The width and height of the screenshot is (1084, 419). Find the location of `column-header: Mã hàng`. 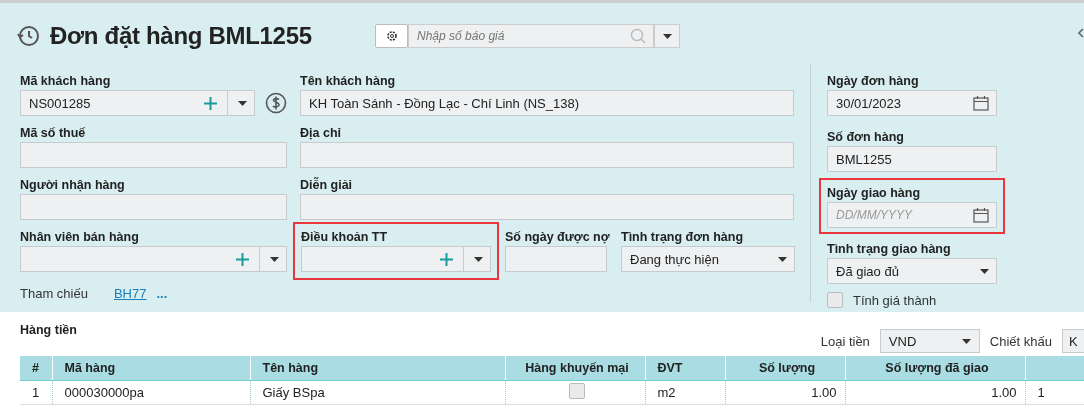

column-header: Mã hàng is located at coordinates (151, 368).